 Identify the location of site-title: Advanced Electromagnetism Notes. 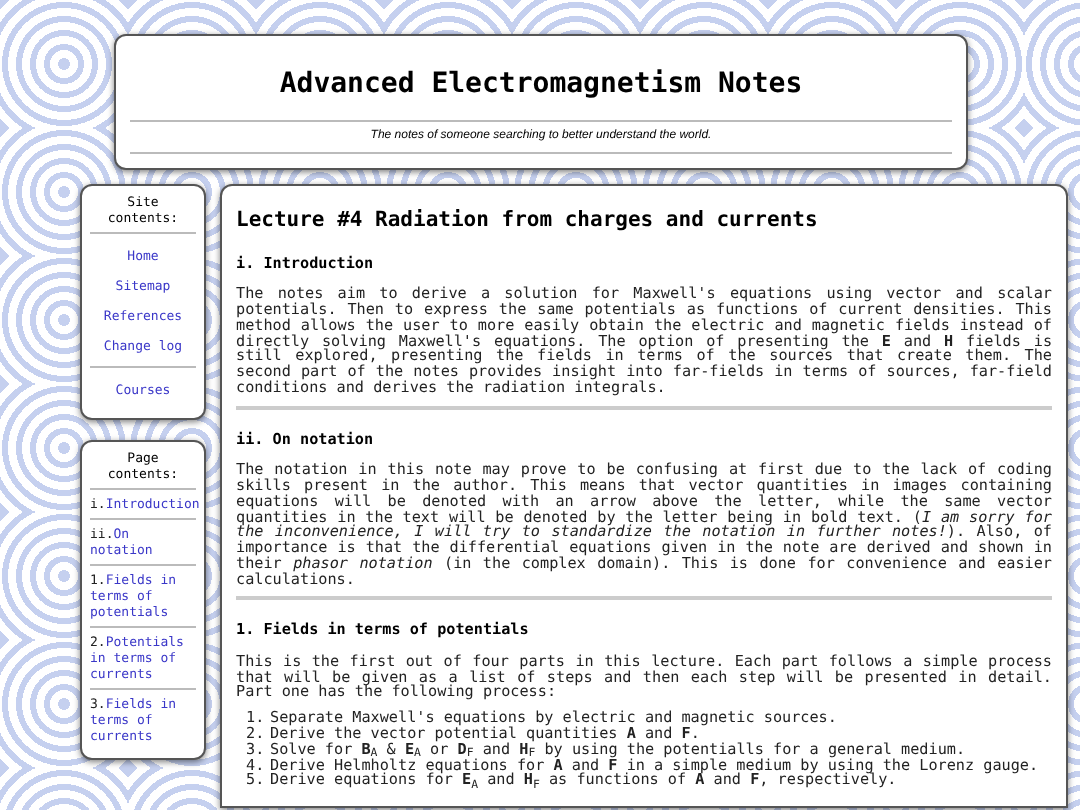
(541, 85).